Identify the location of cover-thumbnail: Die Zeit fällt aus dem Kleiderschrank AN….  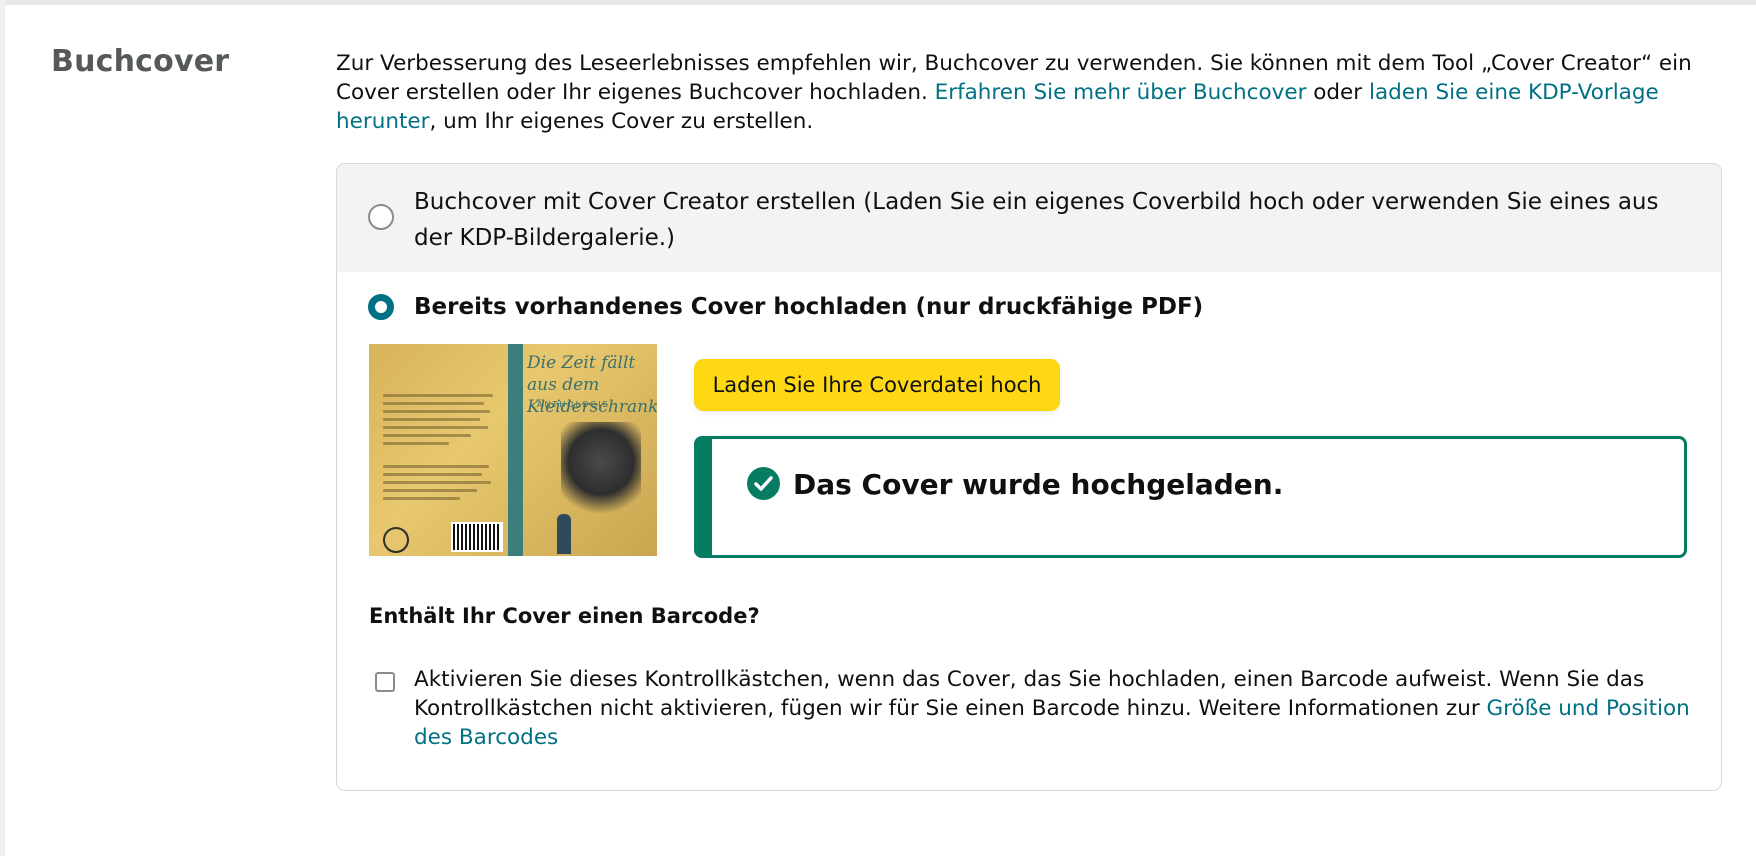
(513, 450).